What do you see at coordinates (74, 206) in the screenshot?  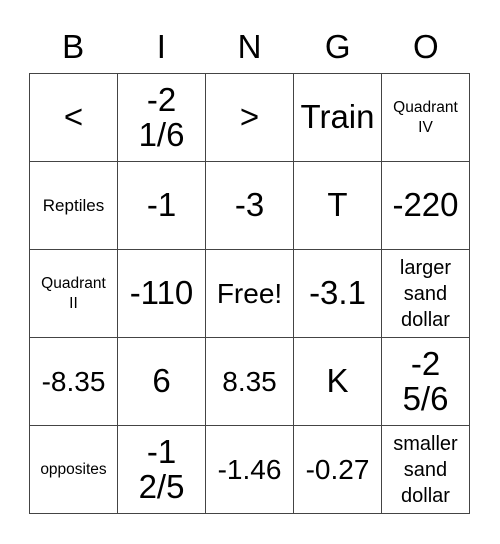 I see `bingo-cell: Reptiles` at bounding box center [74, 206].